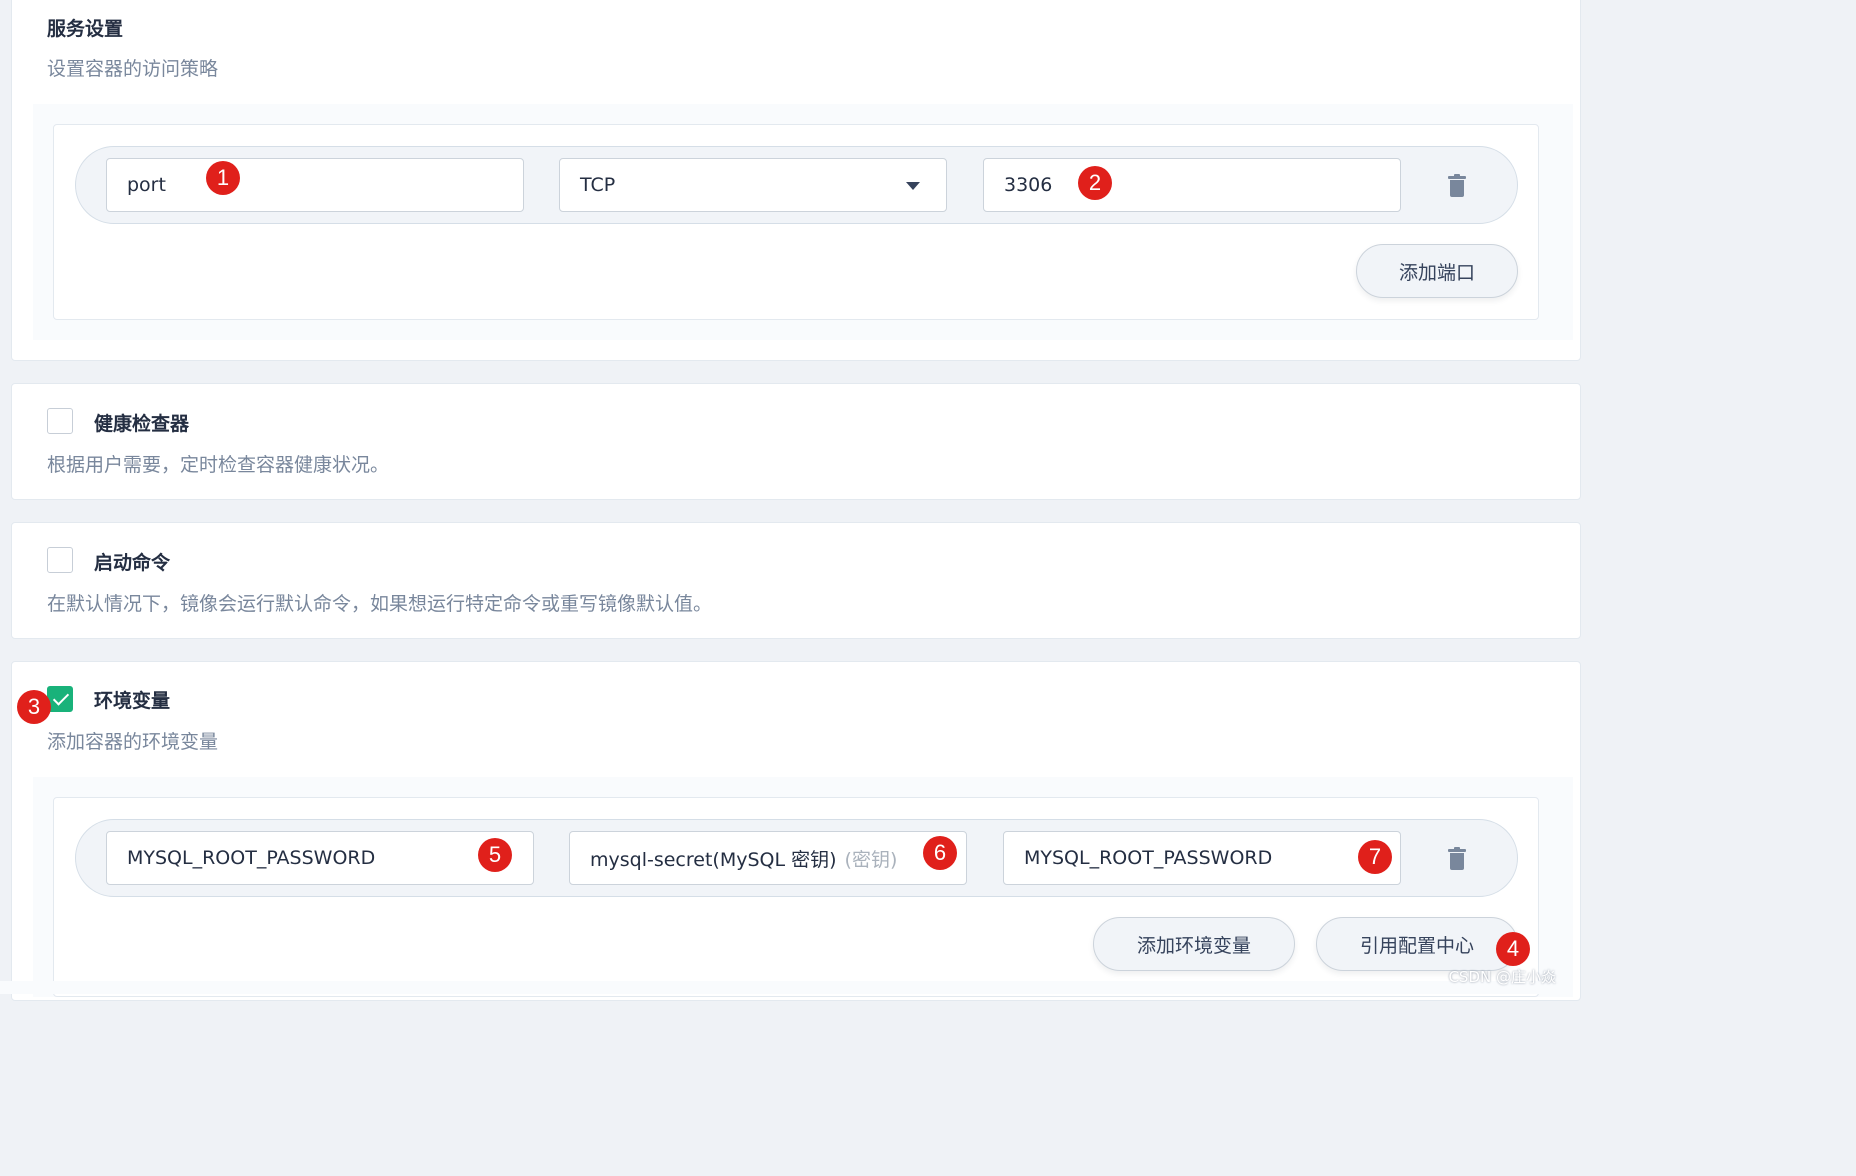  I want to click on startup-command-desc: 在默认情况下，镜像会运行默认命令，如果想运行特定命令或重写镜像默认值。, so click(380, 604).